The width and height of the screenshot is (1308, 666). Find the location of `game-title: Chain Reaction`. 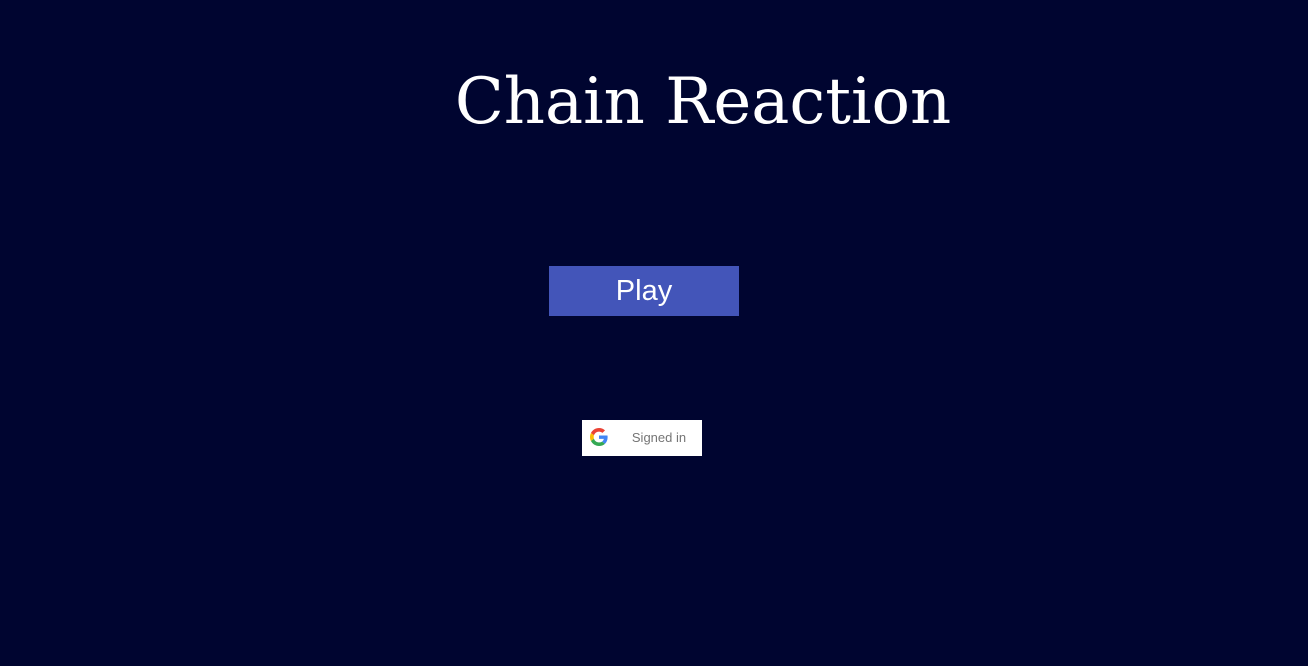

game-title: Chain Reaction is located at coordinates (703, 102).